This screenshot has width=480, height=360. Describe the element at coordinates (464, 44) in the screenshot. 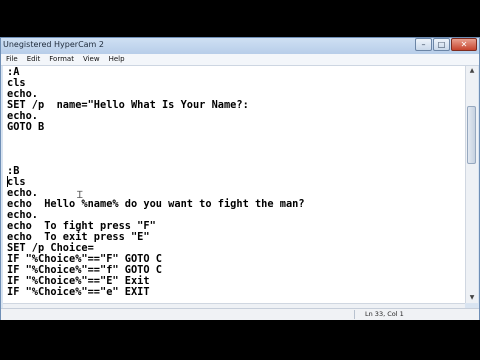

I see `close-button: ✕` at that location.